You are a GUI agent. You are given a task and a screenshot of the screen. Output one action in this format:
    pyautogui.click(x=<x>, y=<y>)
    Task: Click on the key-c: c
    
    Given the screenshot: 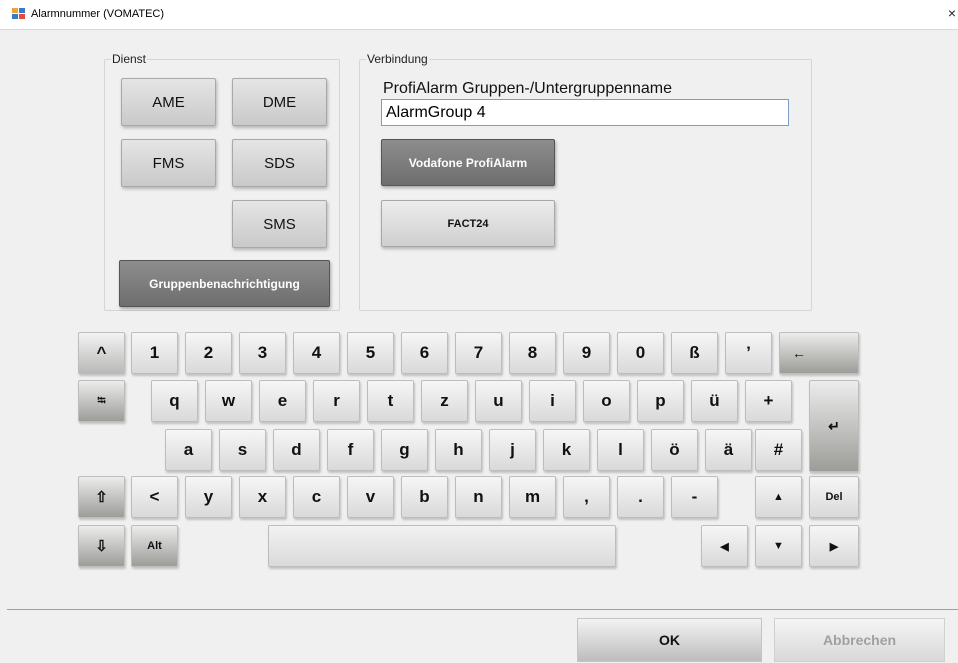 What is the action you would take?
    pyautogui.click(x=316, y=497)
    